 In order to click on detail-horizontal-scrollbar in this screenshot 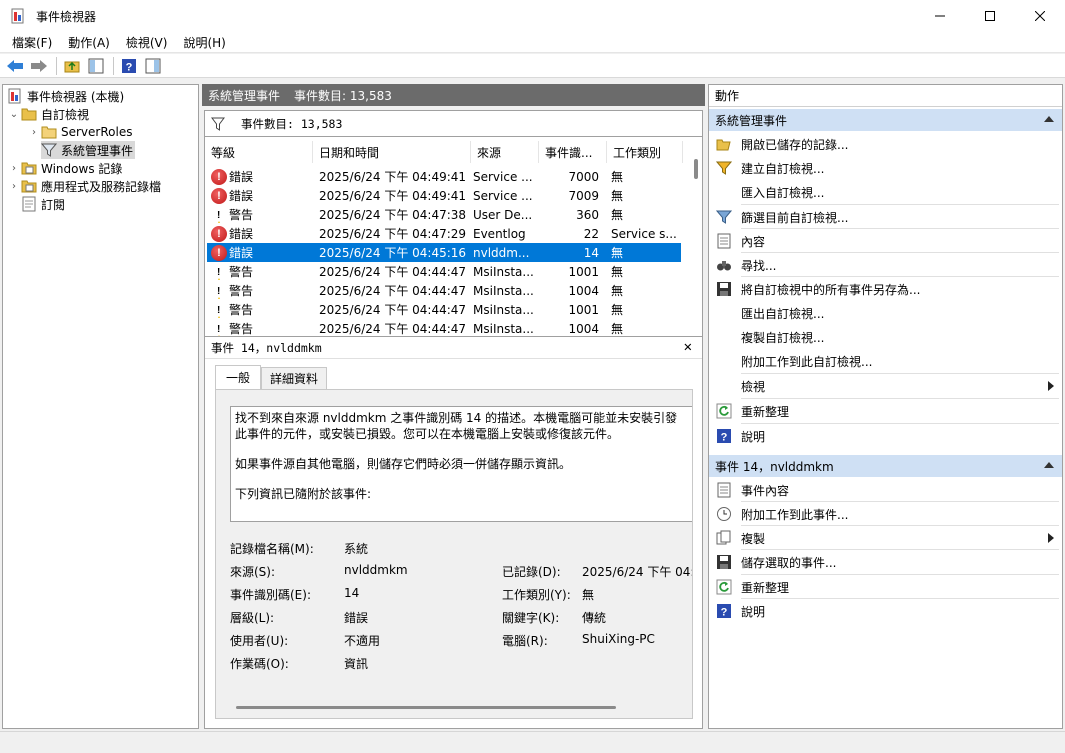, I will do `click(426, 707)`.